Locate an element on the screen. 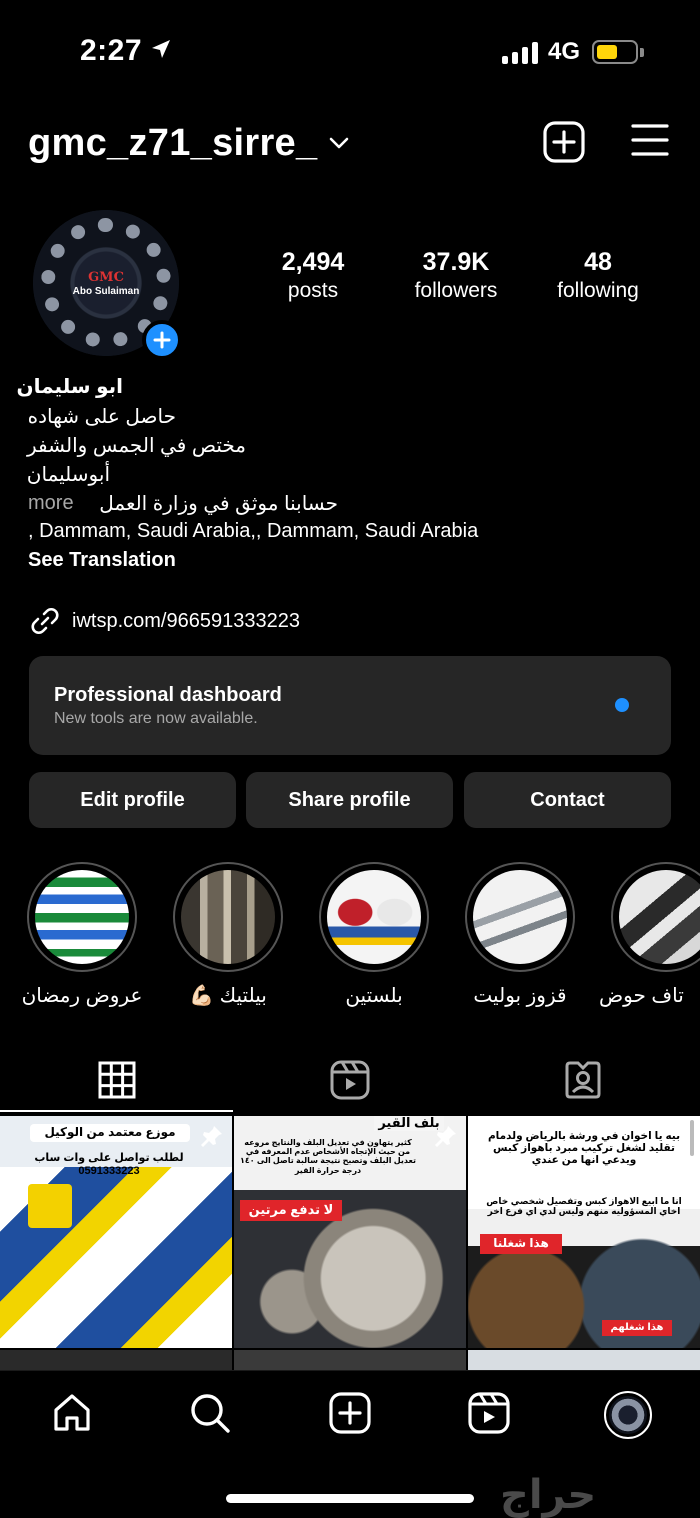 The height and width of the screenshot is (1518, 700). profile-header: gmc_z71_sirre_ is located at coordinates (350, 145).